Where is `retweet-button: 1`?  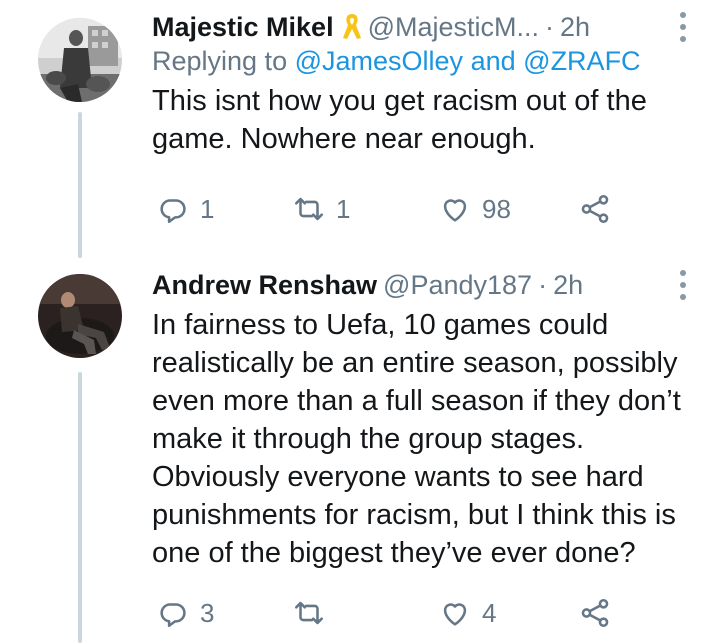
retweet-button: 1 is located at coordinates (321, 209).